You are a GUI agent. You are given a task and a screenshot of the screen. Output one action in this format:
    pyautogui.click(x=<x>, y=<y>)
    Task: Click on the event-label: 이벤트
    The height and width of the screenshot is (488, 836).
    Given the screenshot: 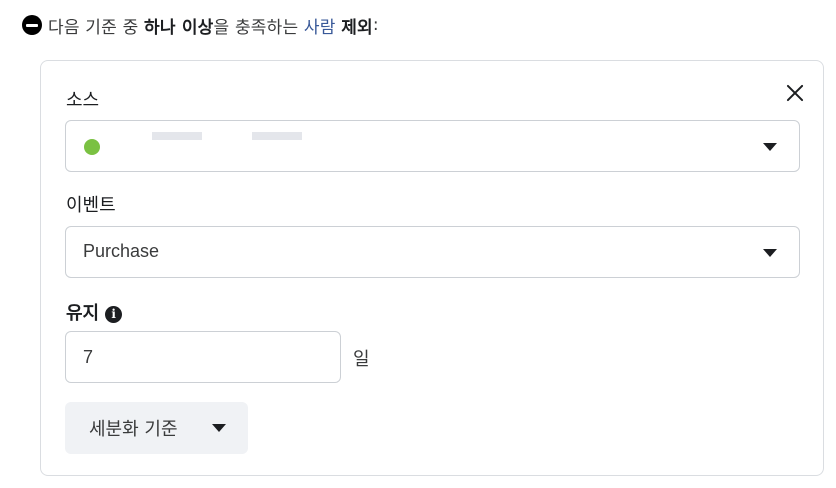 What is the action you would take?
    pyautogui.click(x=91, y=205)
    